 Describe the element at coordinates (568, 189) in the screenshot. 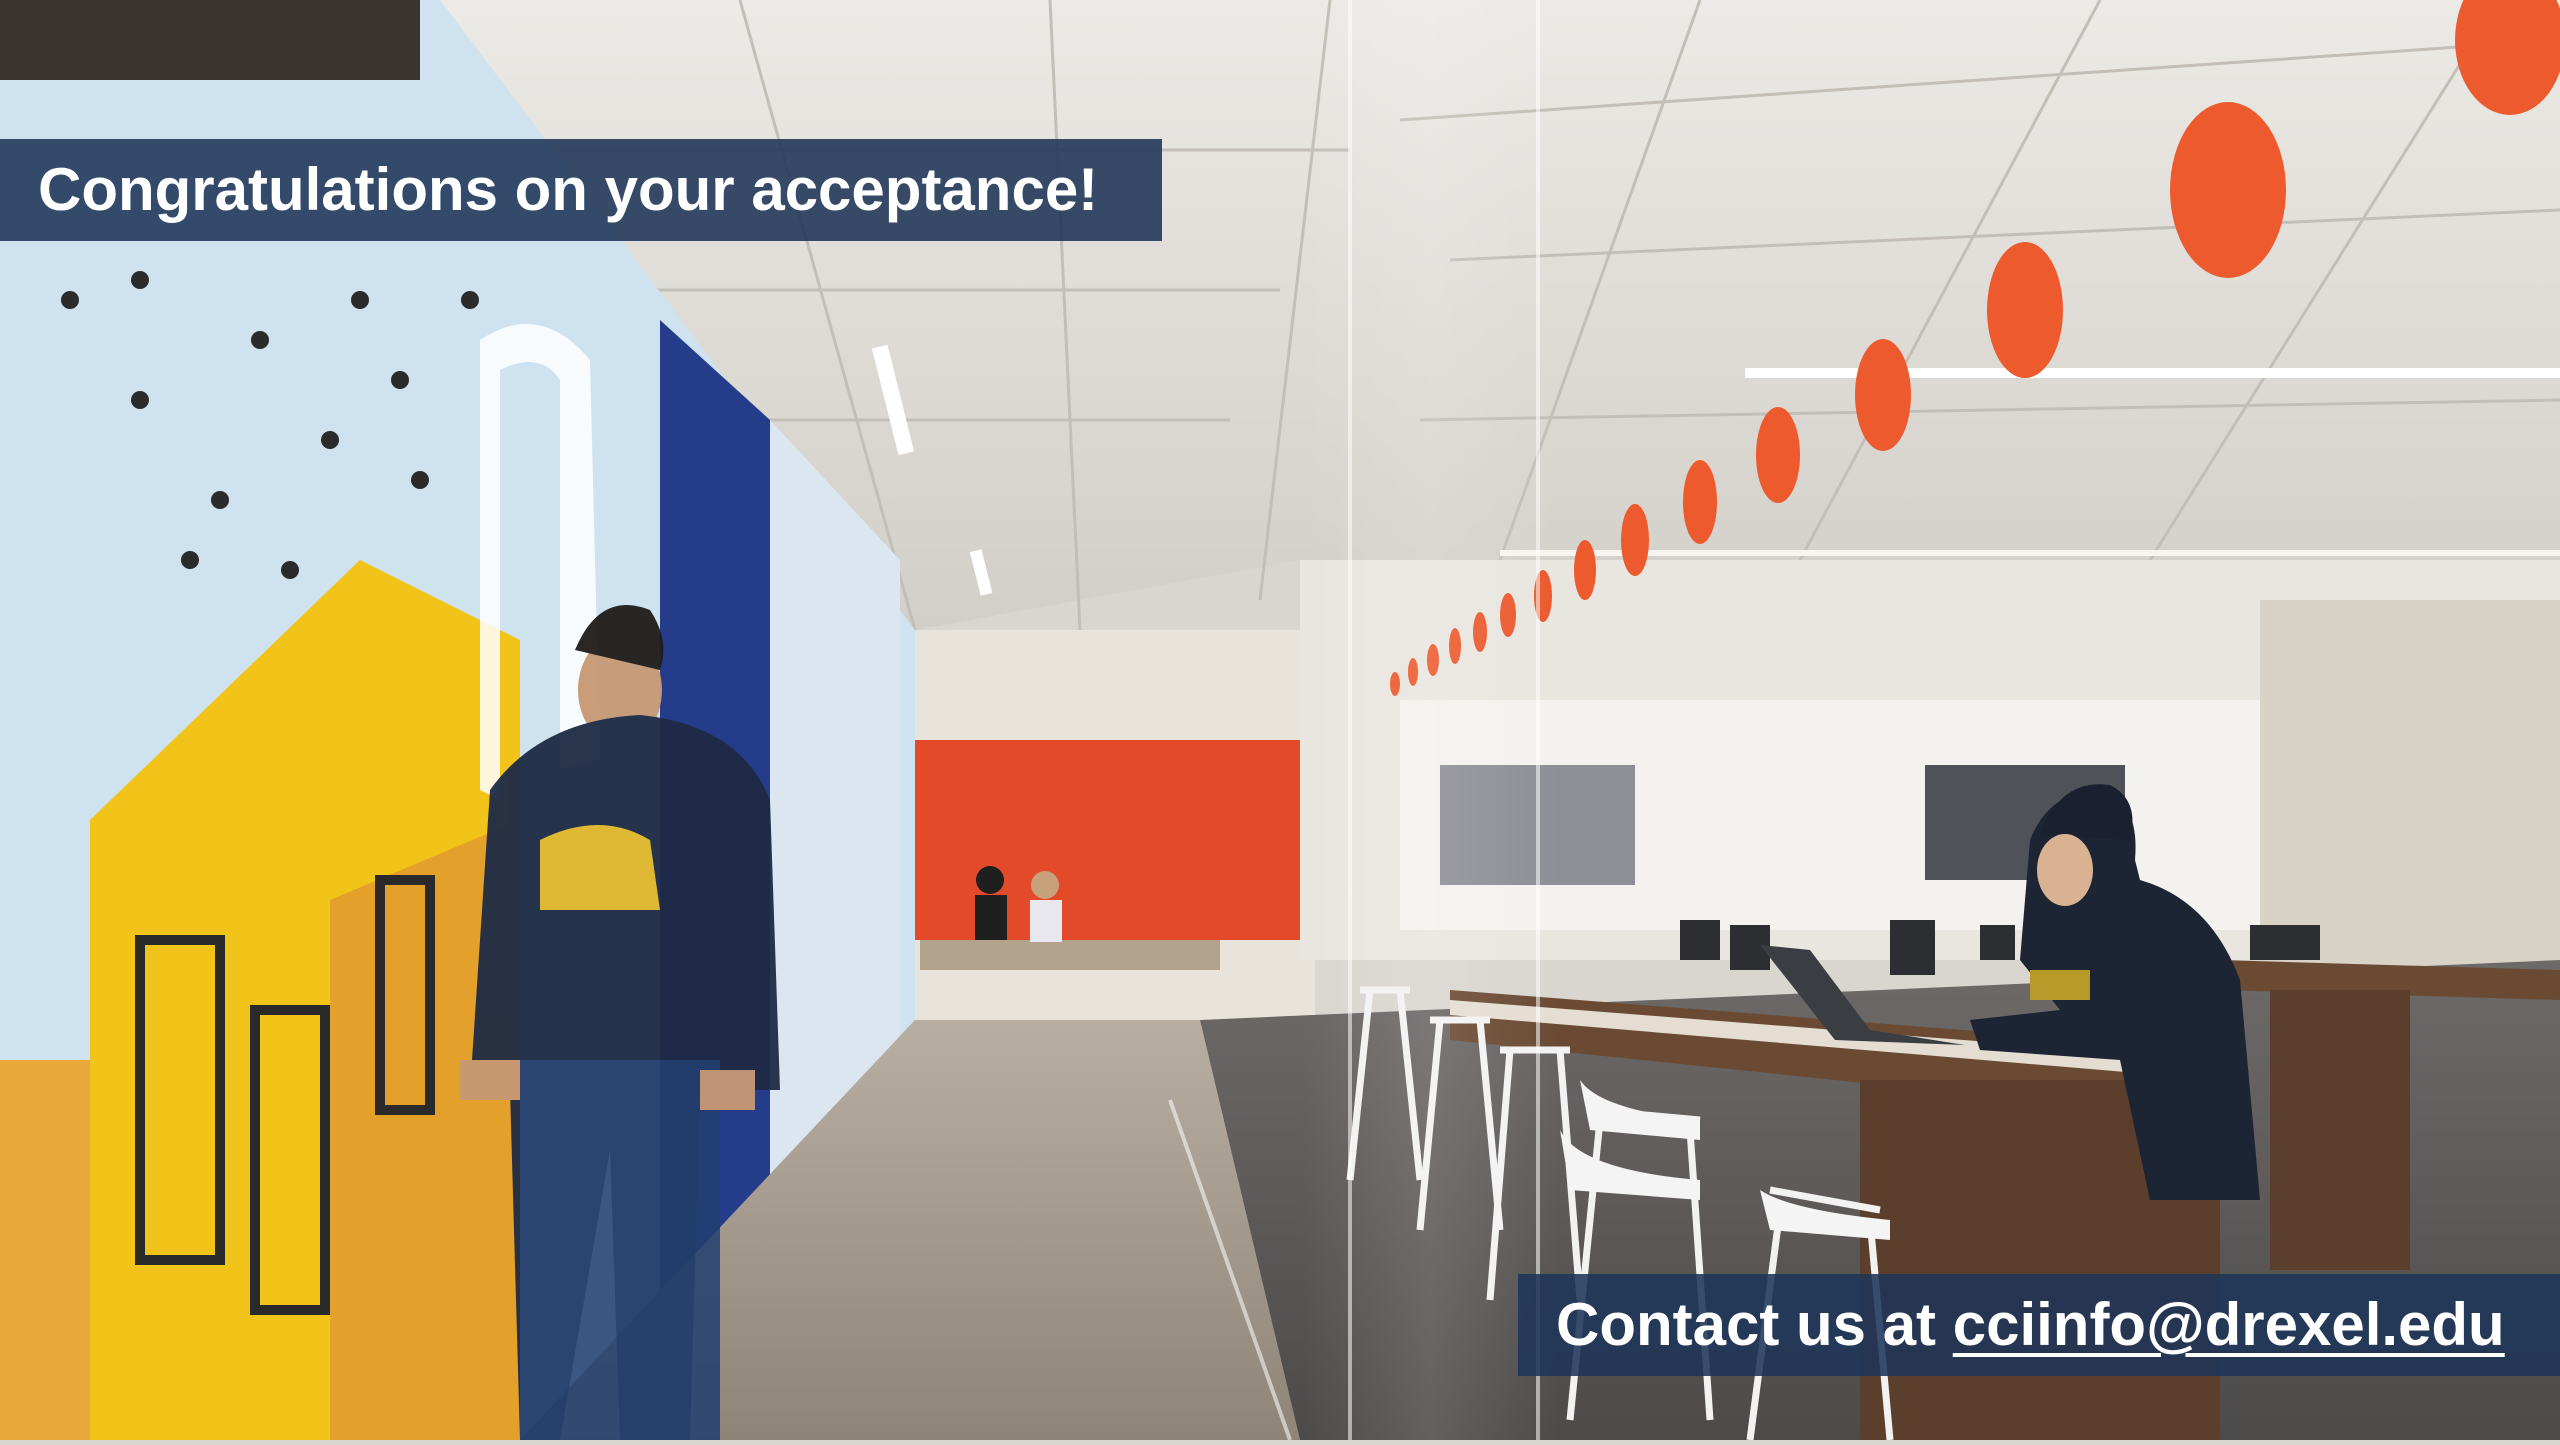

I see `acceptance-message: Congratulations on your acceptance!` at that location.